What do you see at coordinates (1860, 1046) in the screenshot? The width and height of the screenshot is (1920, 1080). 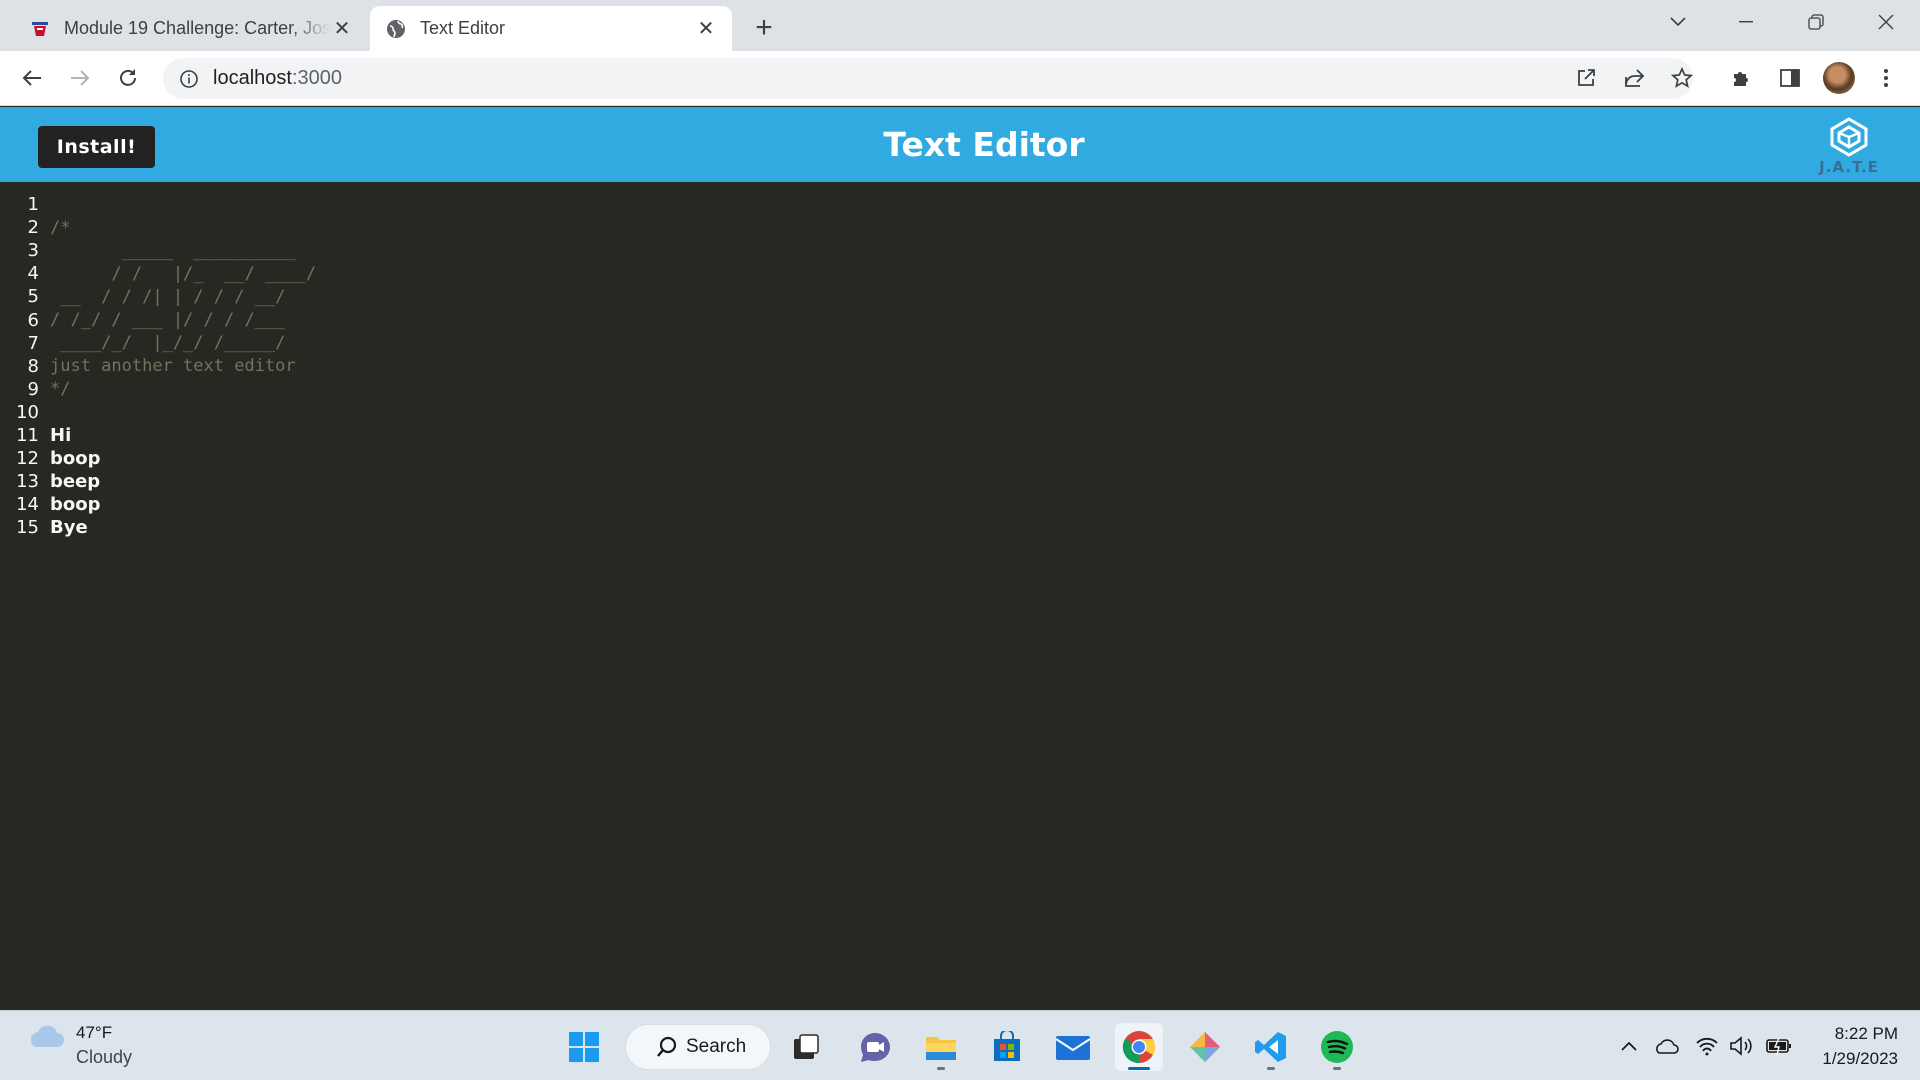 I see `taskbar-clock: 8:22 PM 1/29/2023` at bounding box center [1860, 1046].